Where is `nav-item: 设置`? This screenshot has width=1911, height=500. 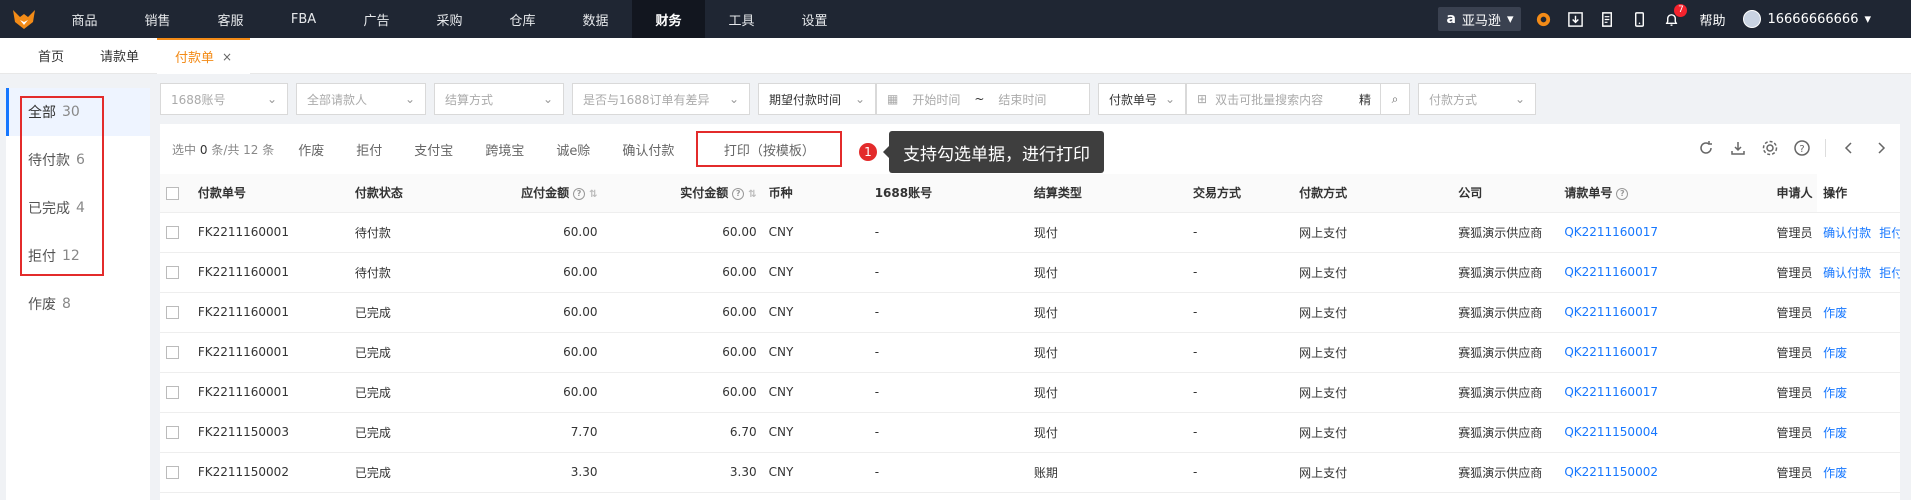
nav-item: 设置 is located at coordinates (814, 19).